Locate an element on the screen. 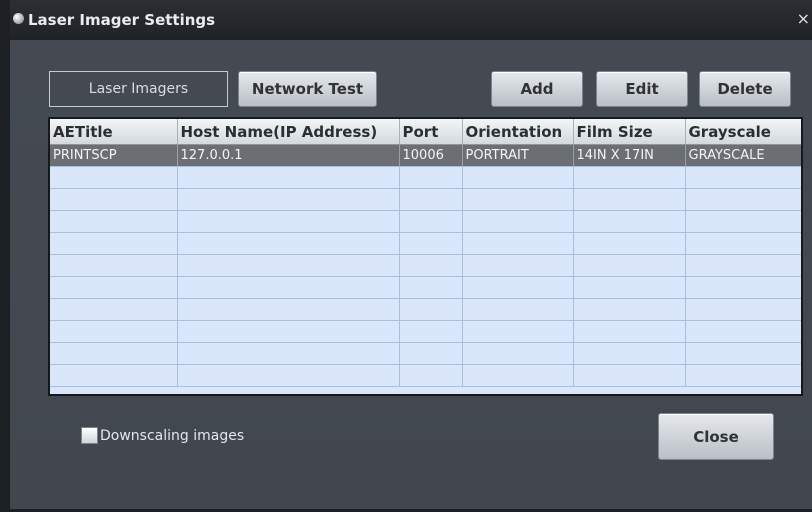 Image resolution: width=812 pixels, height=512 pixels. cell-host-name: 127.0.0.1 is located at coordinates (288, 155).